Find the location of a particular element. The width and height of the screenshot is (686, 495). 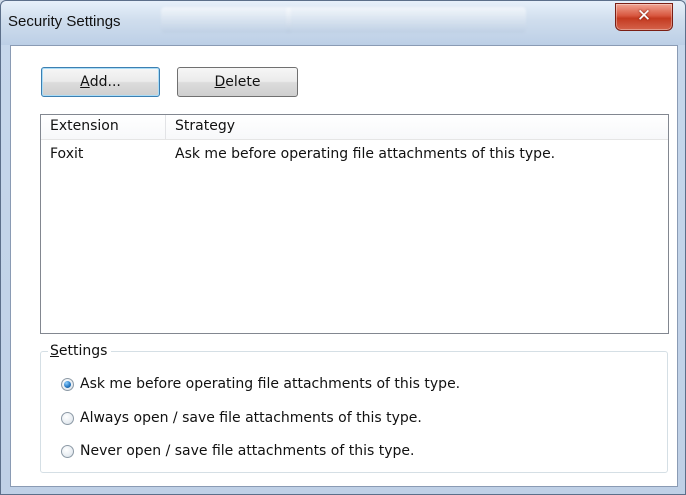

settings-accel: S is located at coordinates (54, 351).